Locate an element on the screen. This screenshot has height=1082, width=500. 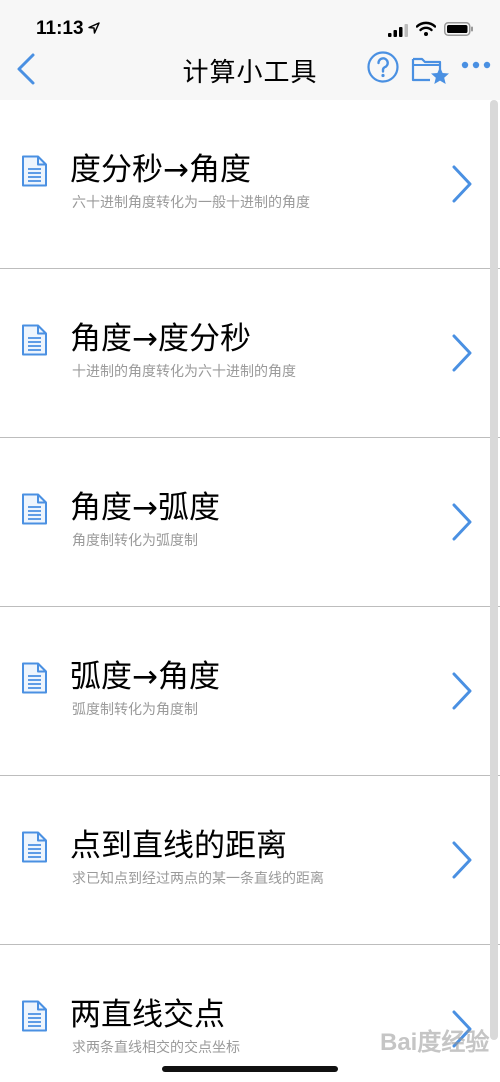
battery-icon is located at coordinates (458, 29).